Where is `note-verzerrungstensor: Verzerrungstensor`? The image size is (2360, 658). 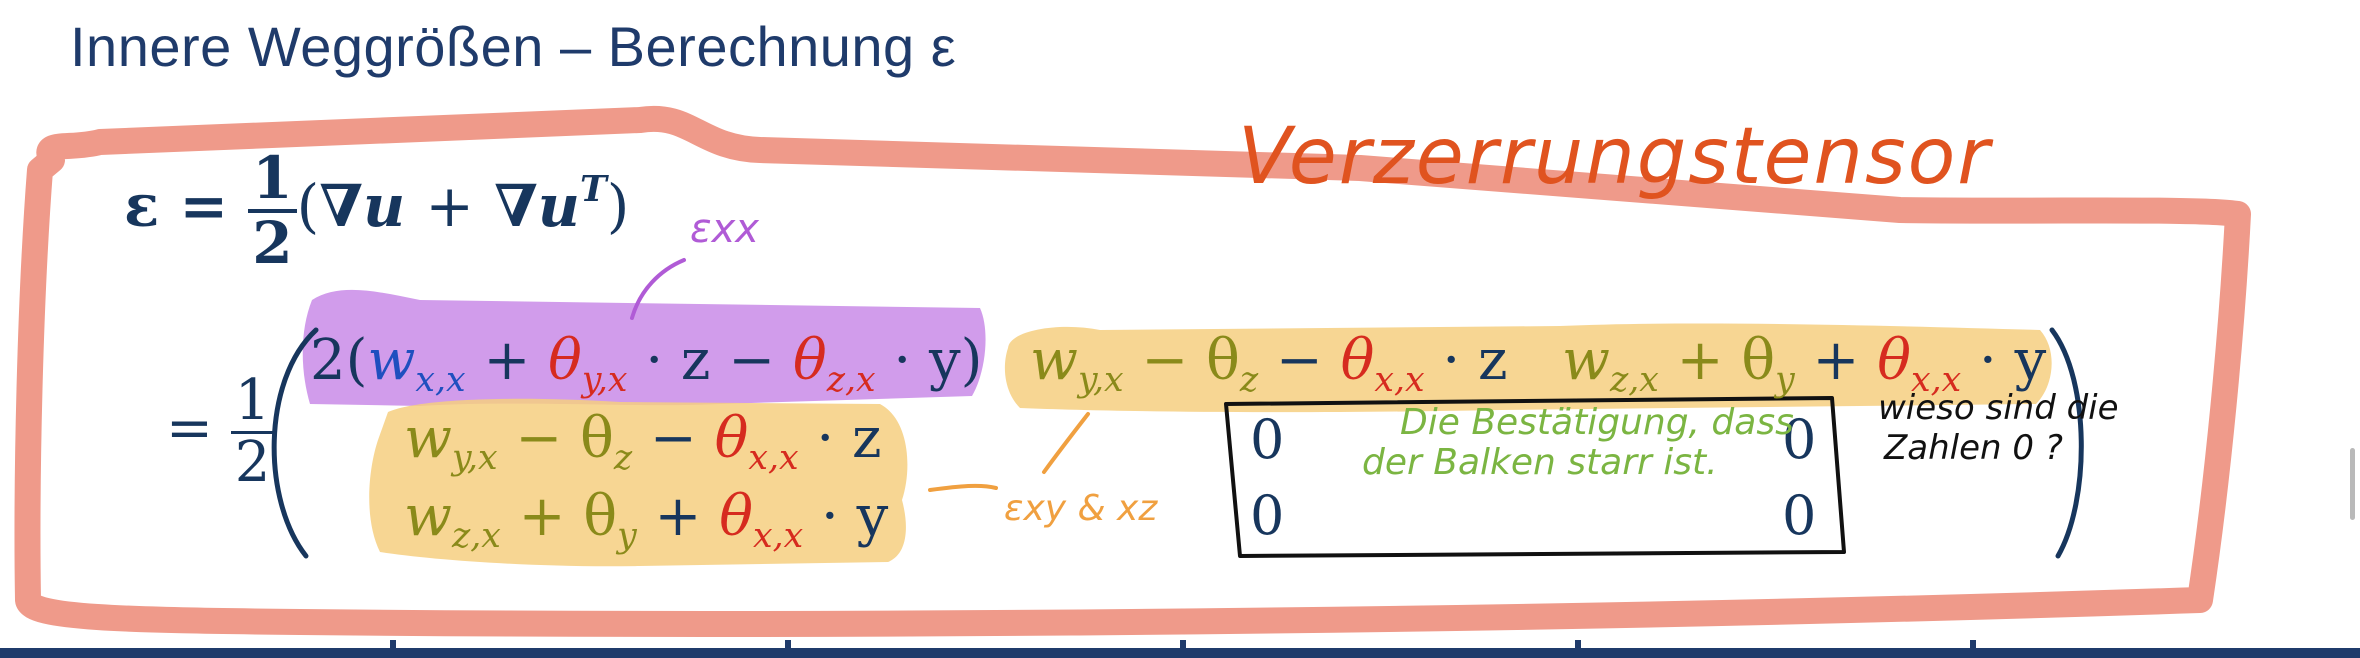
note-verzerrungstensor: Verzerrungstensor is located at coordinates (1615, 157).